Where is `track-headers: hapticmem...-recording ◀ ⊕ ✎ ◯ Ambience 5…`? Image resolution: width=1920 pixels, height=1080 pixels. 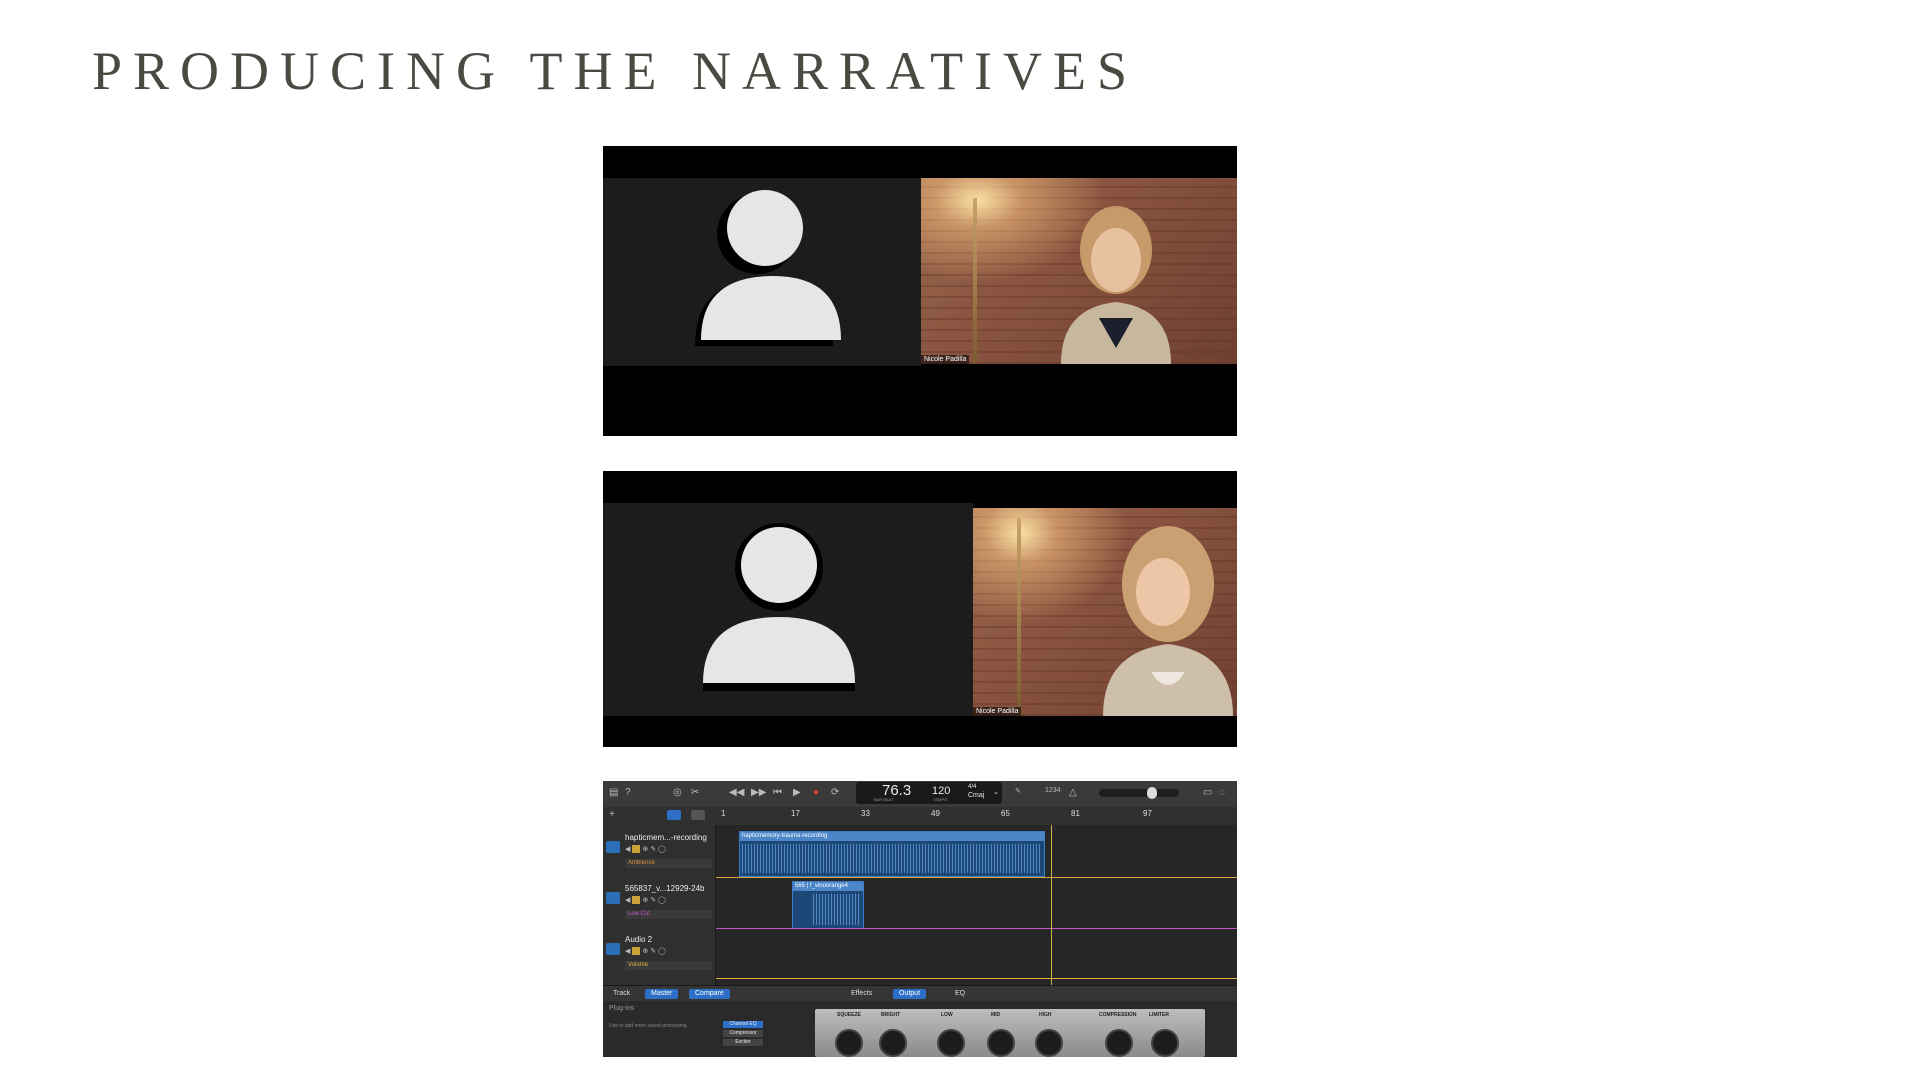
track-headers: hapticmem...-recording ◀ ⊕ ✎ ◯ Ambience 5… is located at coordinates (659, 905).